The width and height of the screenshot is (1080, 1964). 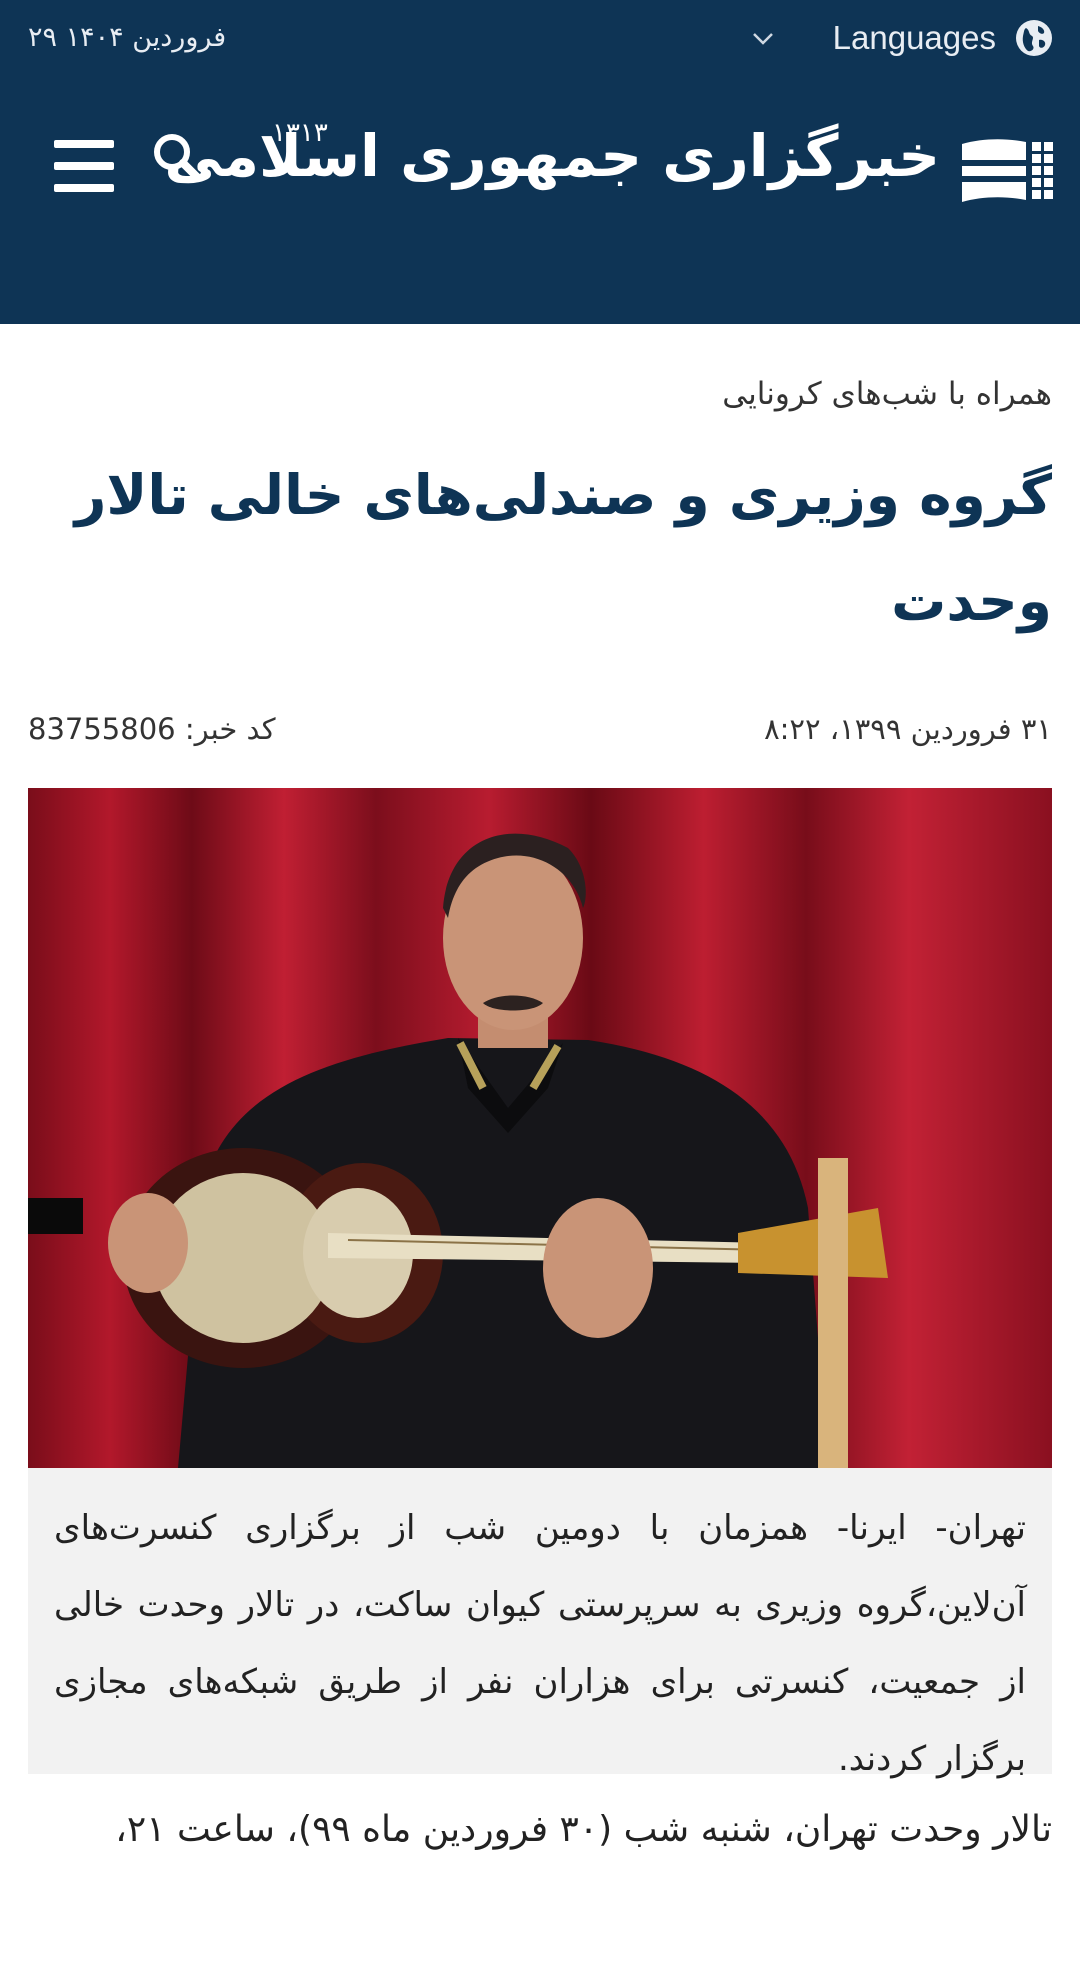 I want to click on irna-logo-icon, so click(x=1008, y=171).